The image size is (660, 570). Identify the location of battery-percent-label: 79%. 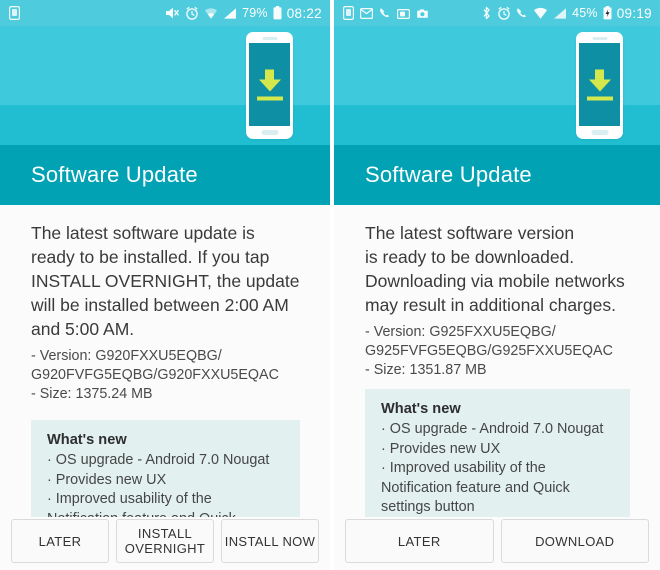
(255, 13).